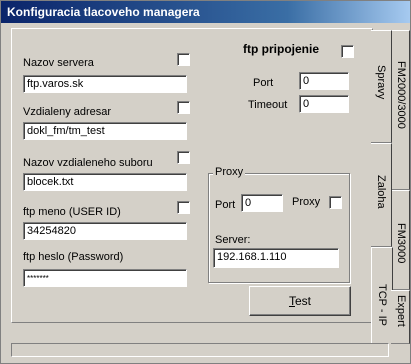 Image resolution: width=411 pixels, height=364 pixels. I want to click on password-input: *******, so click(105, 278).